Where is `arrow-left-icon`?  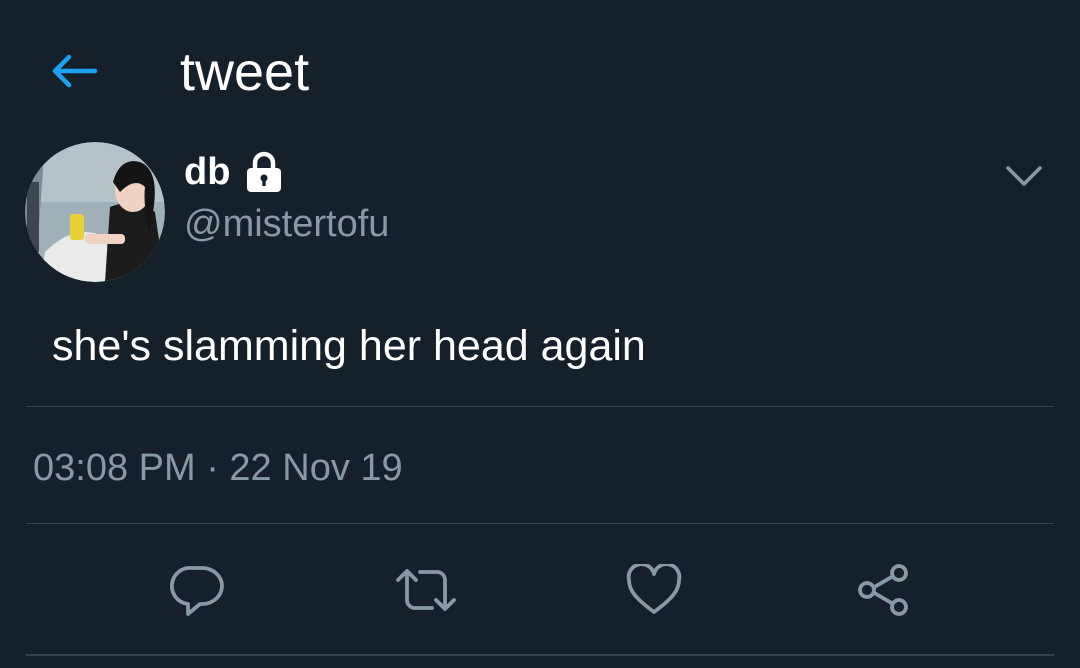 arrow-left-icon is located at coordinates (75, 71).